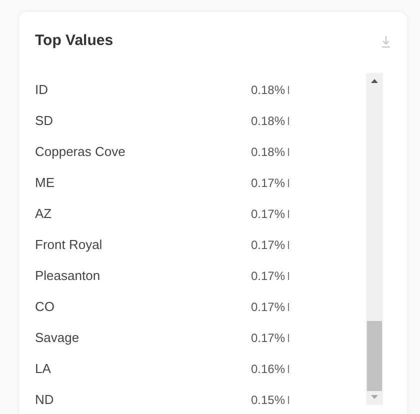 Image resolution: width=420 pixels, height=414 pixels. What do you see at coordinates (45, 307) in the screenshot?
I see `value-label: CO` at bounding box center [45, 307].